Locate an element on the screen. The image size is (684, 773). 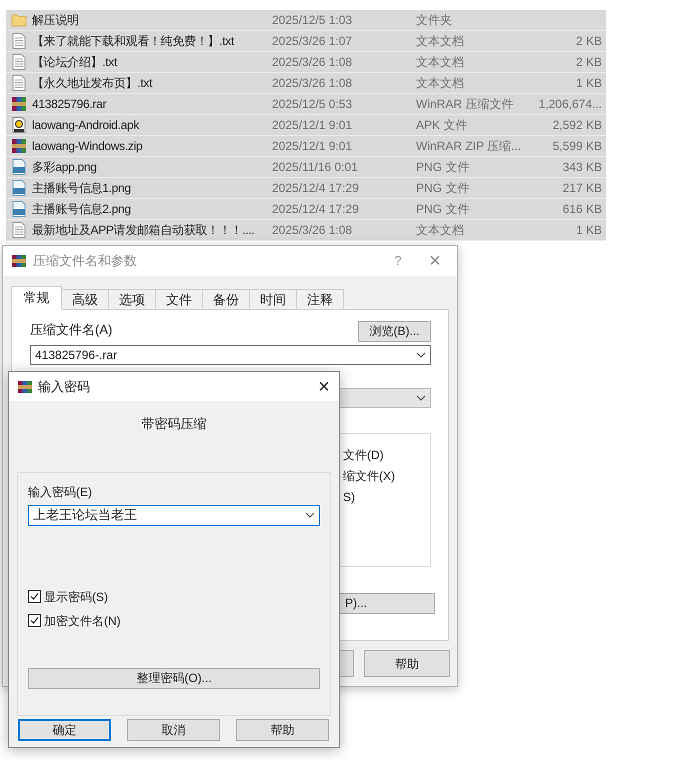
file-name: 主播账号信息1.png is located at coordinates (82, 188).